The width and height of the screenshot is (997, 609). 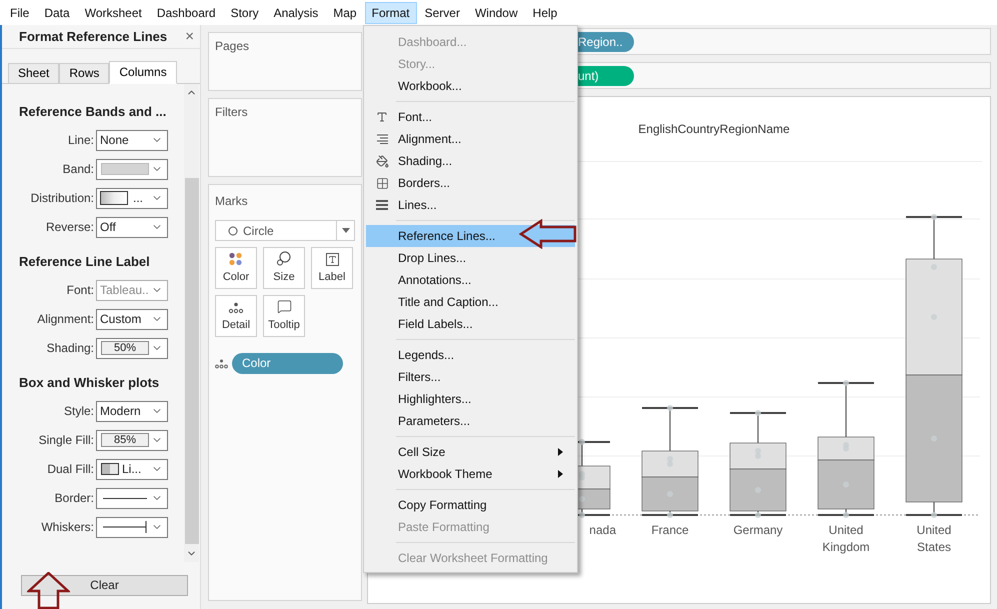 I want to click on section-title: Box and Whisker plots, so click(x=89, y=383).